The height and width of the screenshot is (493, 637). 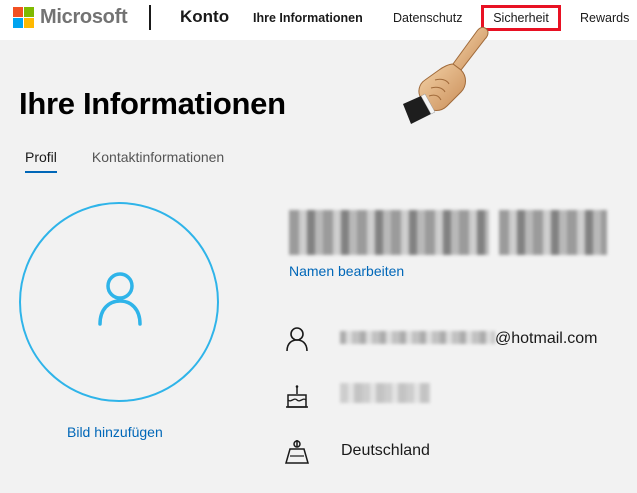 I want to click on person-icon, so click(x=120, y=299).